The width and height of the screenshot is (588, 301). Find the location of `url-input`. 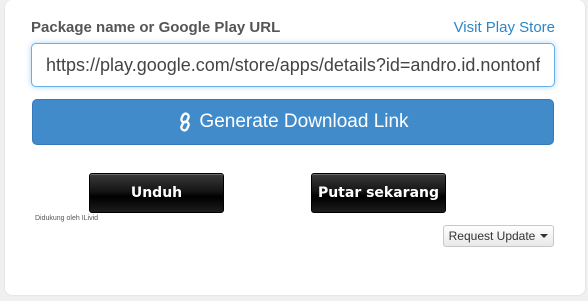

url-input is located at coordinates (293, 65).